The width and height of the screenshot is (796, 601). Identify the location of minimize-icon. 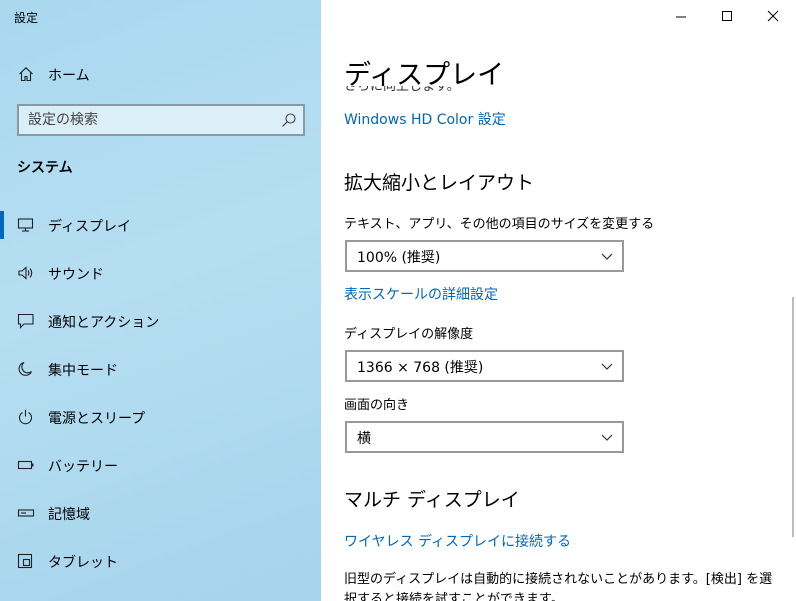
(681, 17).